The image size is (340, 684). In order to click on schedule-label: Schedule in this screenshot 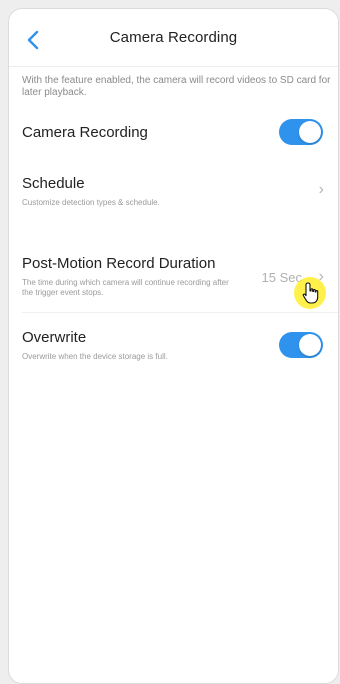, I will do `click(53, 183)`.